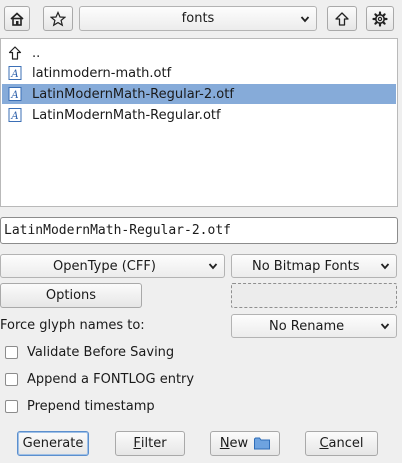  What do you see at coordinates (117, 230) in the screenshot?
I see `filename-input-value: LatinModernMath-Regular-2.otf` at bounding box center [117, 230].